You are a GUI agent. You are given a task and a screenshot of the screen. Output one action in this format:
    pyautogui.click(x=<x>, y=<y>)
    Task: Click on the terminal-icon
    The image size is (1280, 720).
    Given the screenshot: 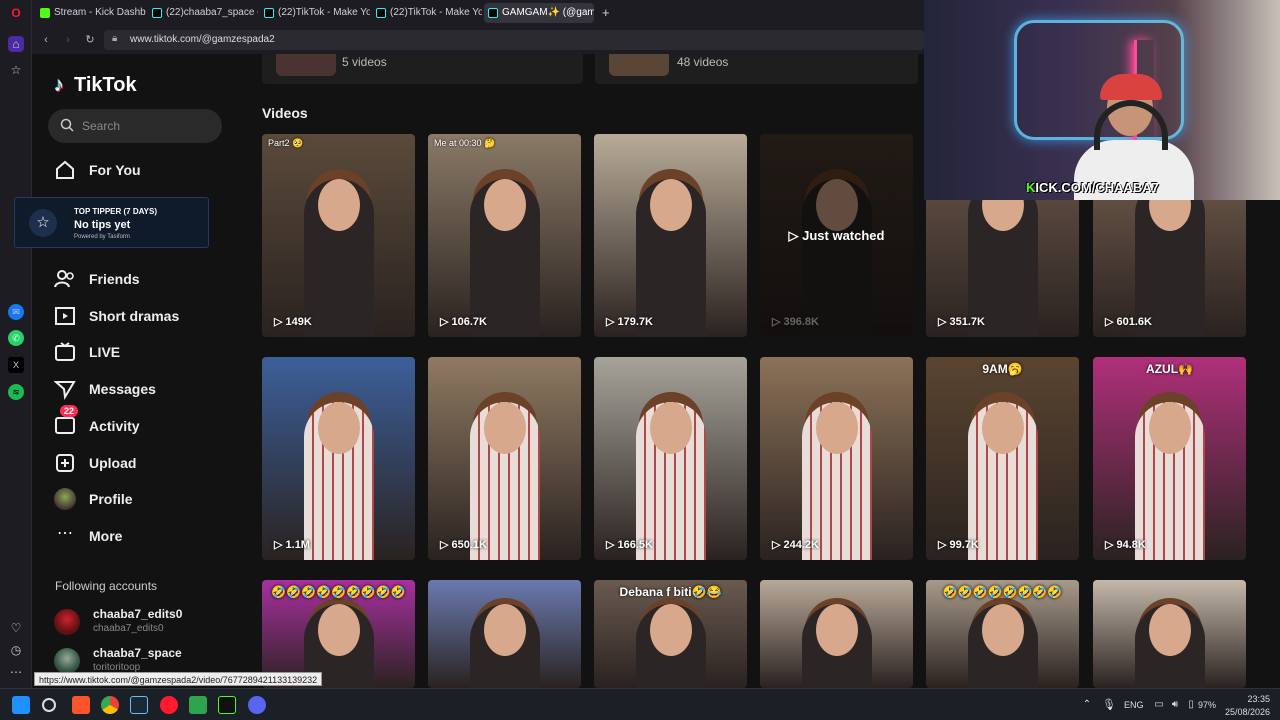 What is the action you would take?
    pyautogui.click(x=227, y=705)
    